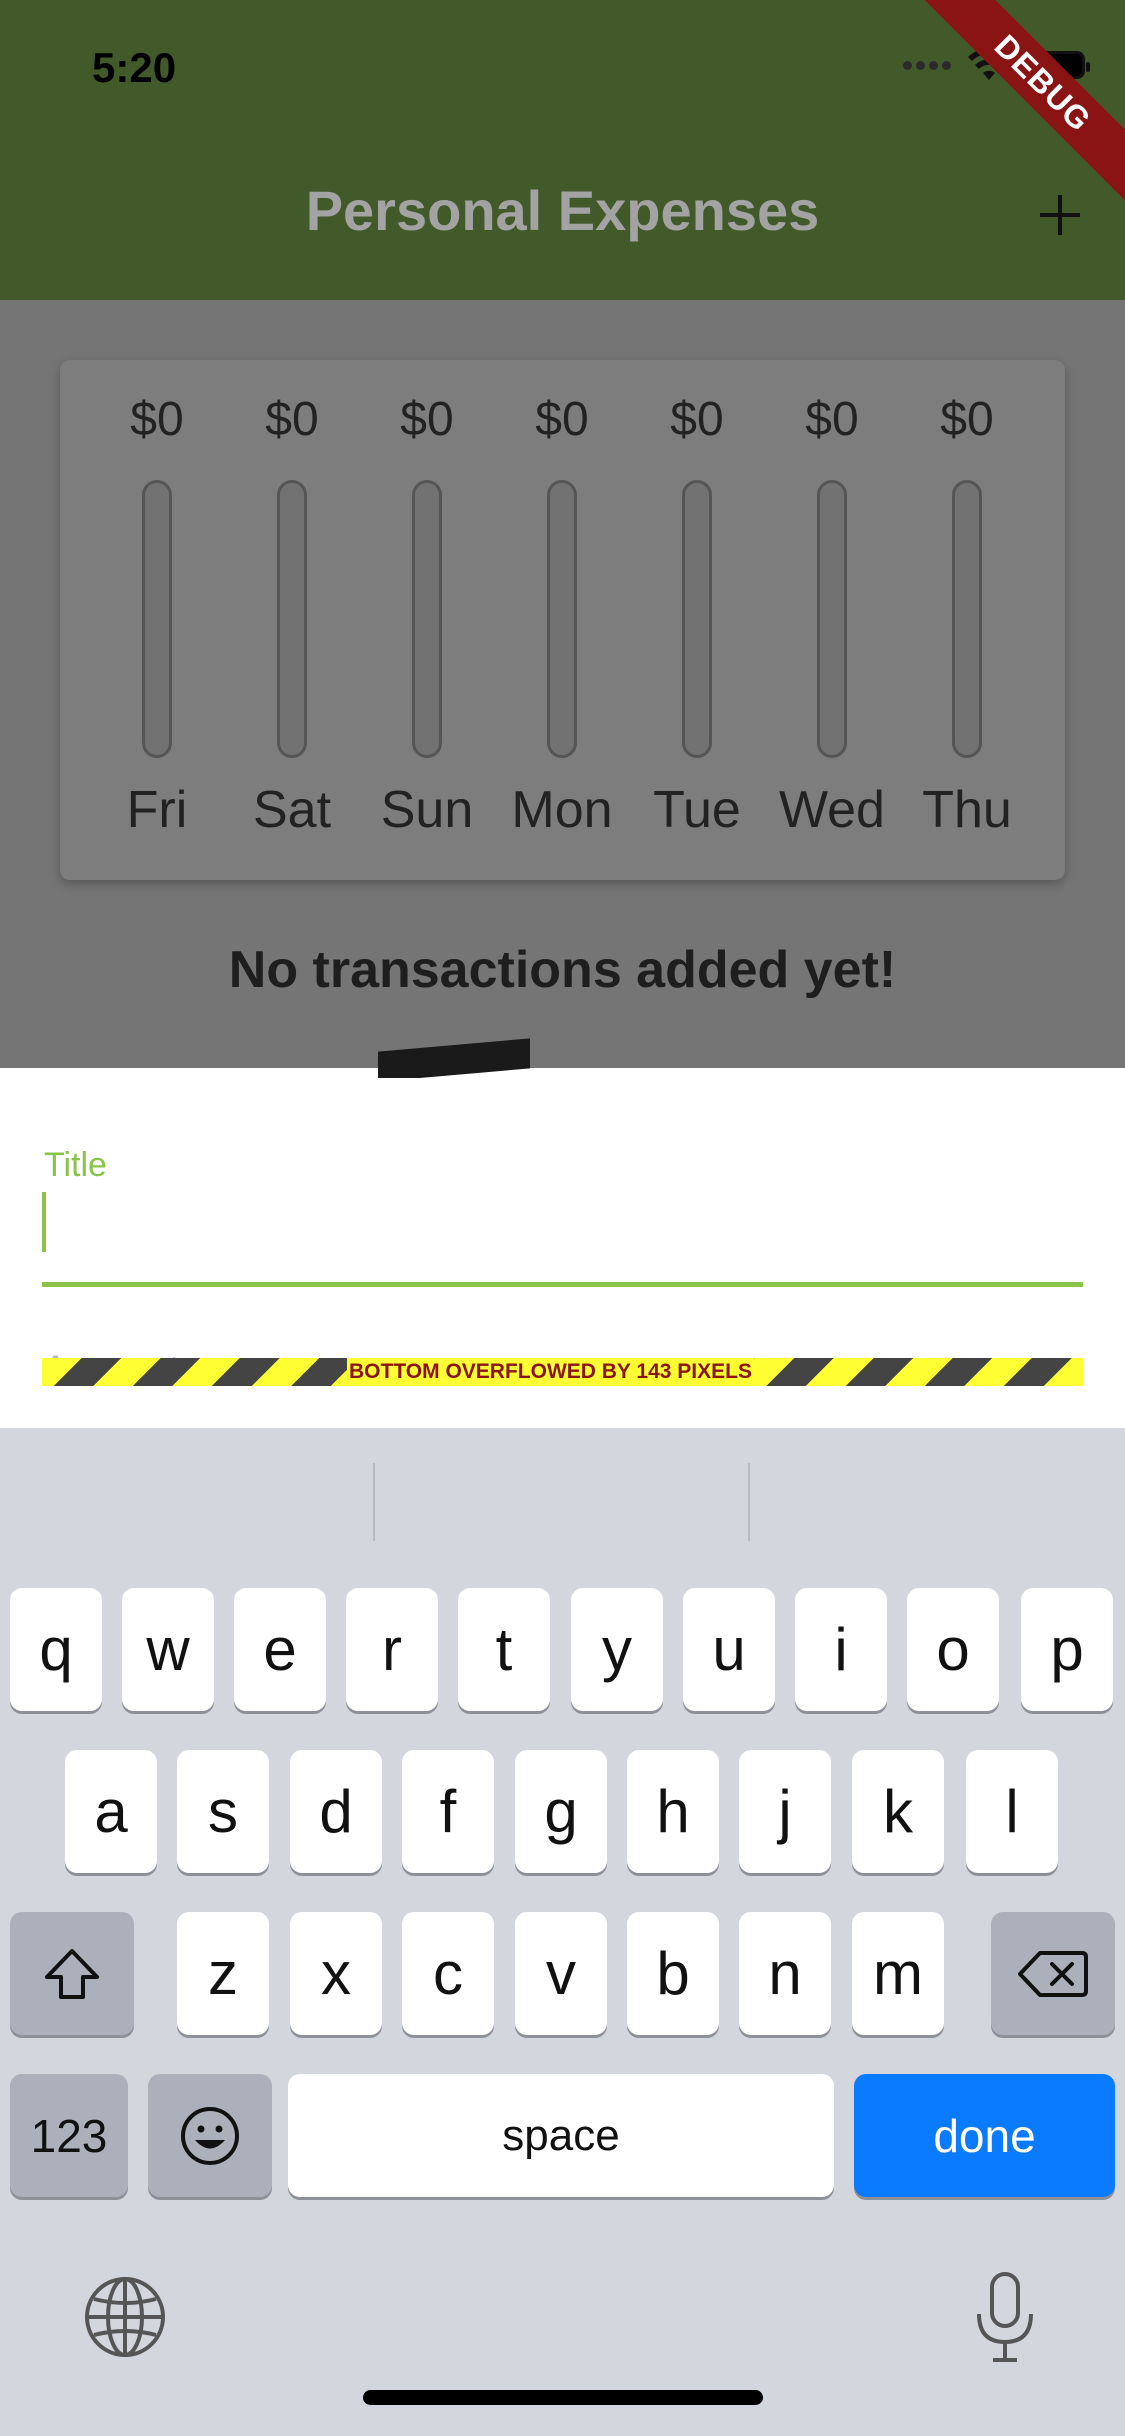  I want to click on key-j: j, so click(785, 1811).